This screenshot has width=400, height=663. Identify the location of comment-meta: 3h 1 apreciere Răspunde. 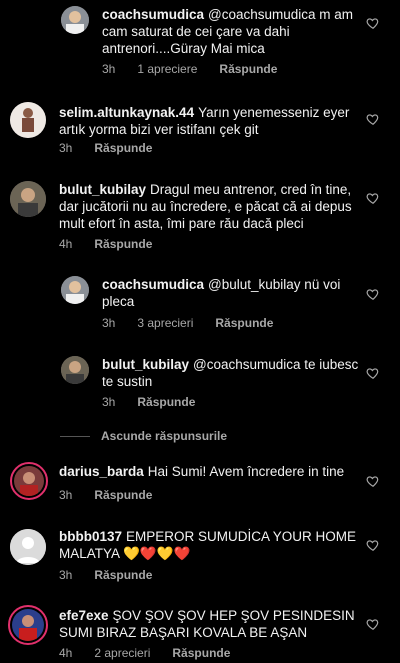
(200, 69).